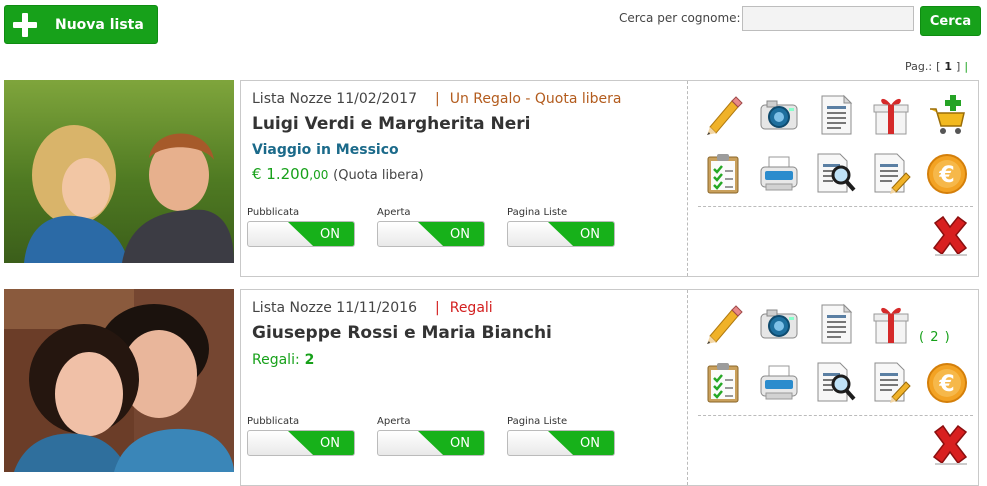  Describe the element at coordinates (325, 150) in the screenshot. I see `list-destination: Viaggio in Messico` at that location.